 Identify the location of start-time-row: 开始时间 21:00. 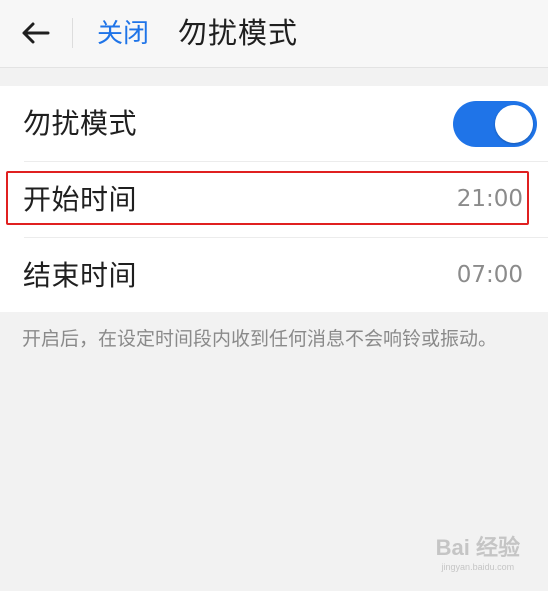
(274, 199).